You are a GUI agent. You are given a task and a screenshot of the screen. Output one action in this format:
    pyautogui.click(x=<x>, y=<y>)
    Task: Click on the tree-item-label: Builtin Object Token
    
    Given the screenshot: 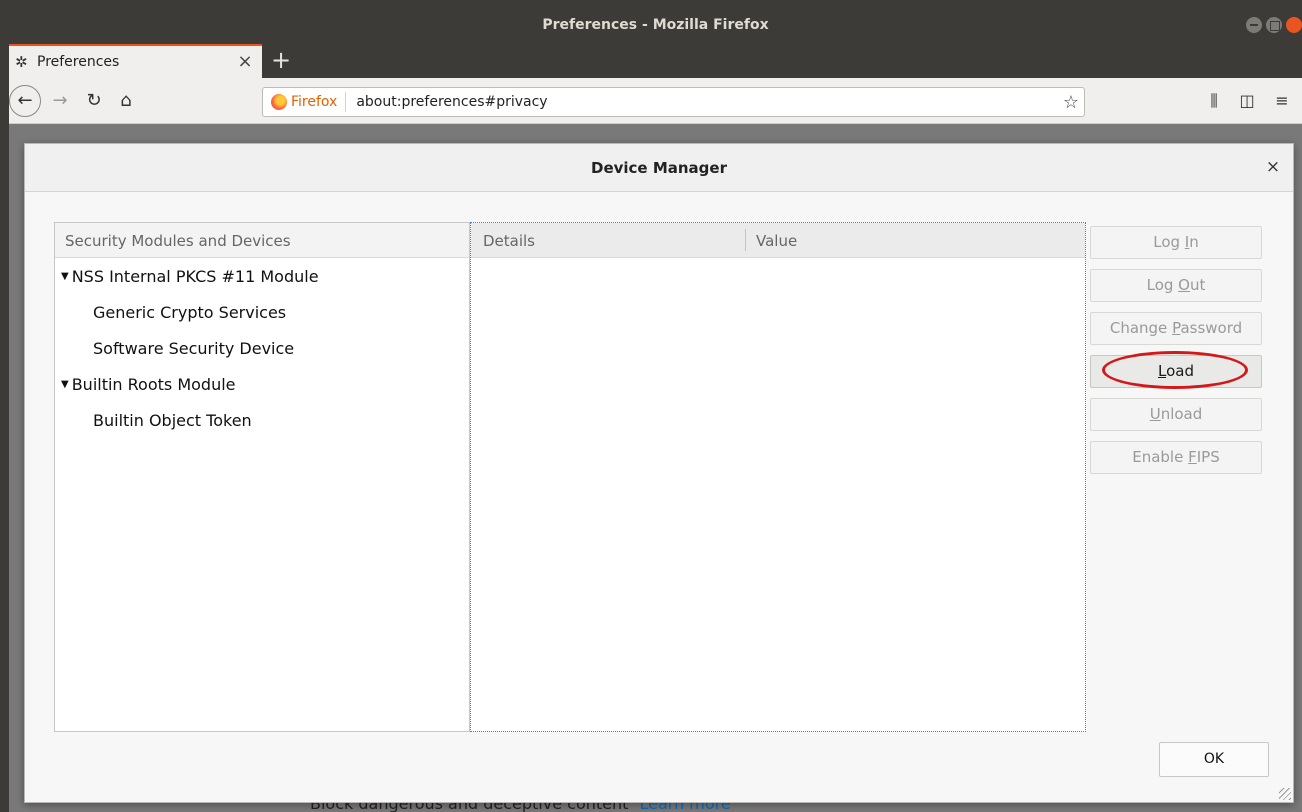 What is the action you would take?
    pyautogui.click(x=172, y=420)
    